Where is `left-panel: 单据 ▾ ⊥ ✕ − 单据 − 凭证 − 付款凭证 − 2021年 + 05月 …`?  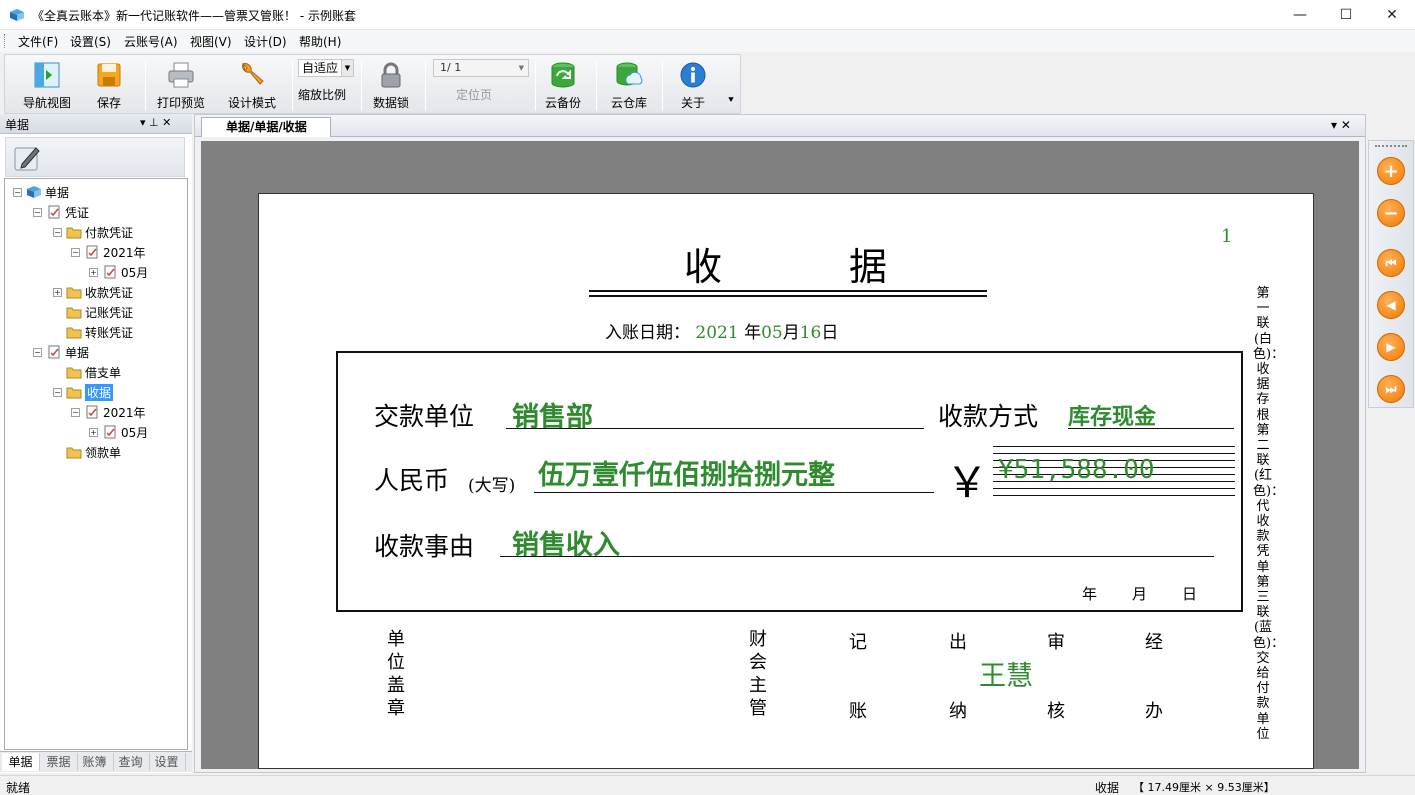 left-panel: 单据 ▾ ⊥ ✕ − 单据 − 凭证 − 付款凭证 − 2021年 + 05月 … is located at coordinates (96, 443).